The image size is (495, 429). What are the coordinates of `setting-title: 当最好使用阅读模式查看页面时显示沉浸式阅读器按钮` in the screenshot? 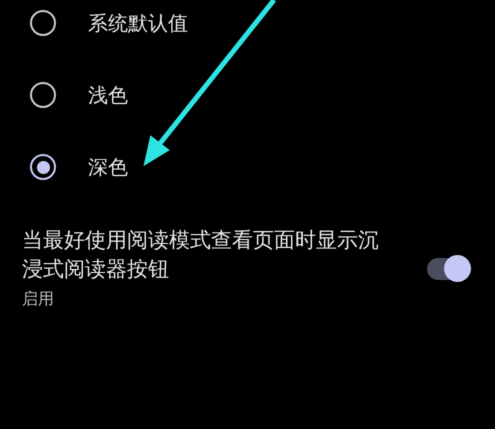 It's located at (201, 255).